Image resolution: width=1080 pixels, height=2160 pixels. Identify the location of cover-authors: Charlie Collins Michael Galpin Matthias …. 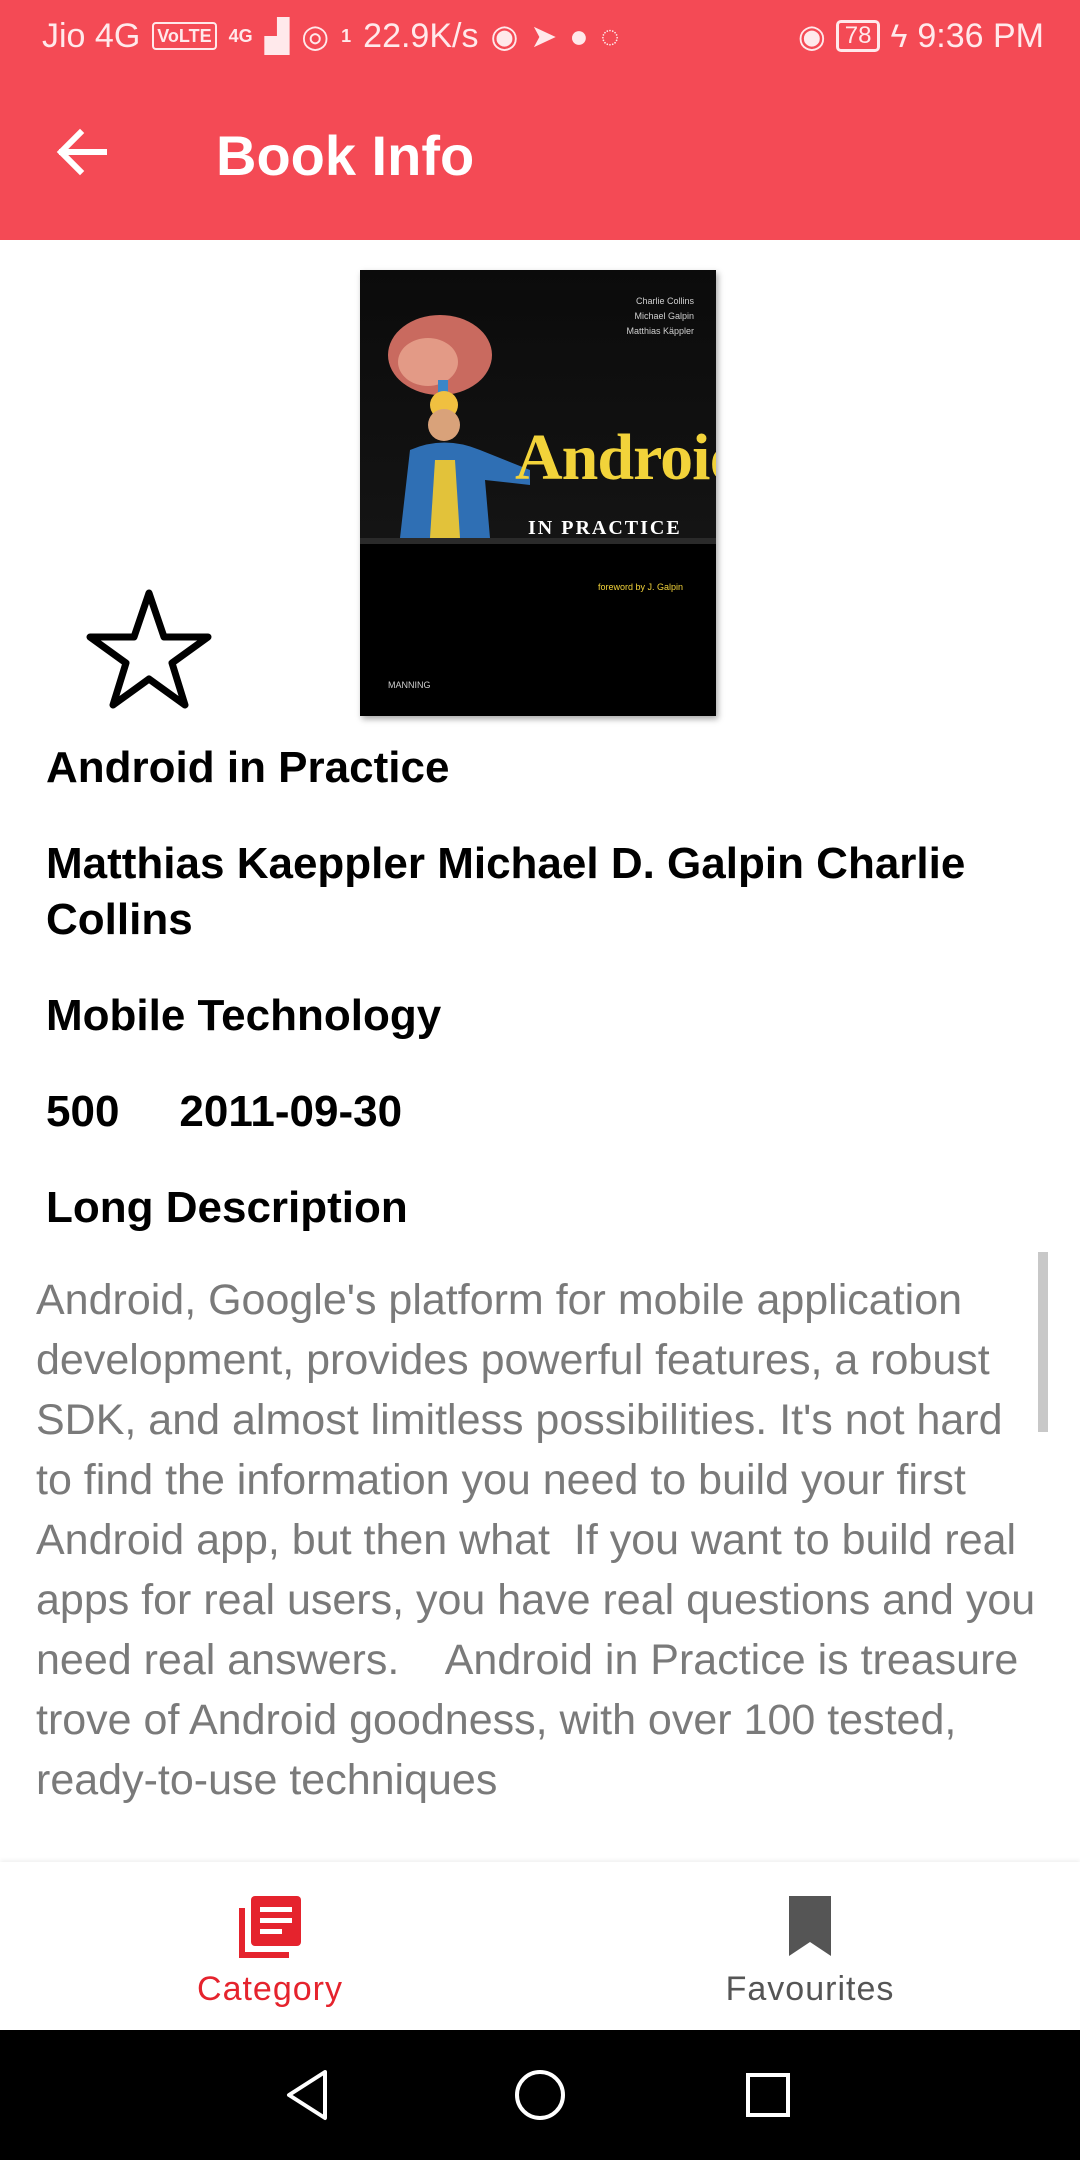
(660, 316).